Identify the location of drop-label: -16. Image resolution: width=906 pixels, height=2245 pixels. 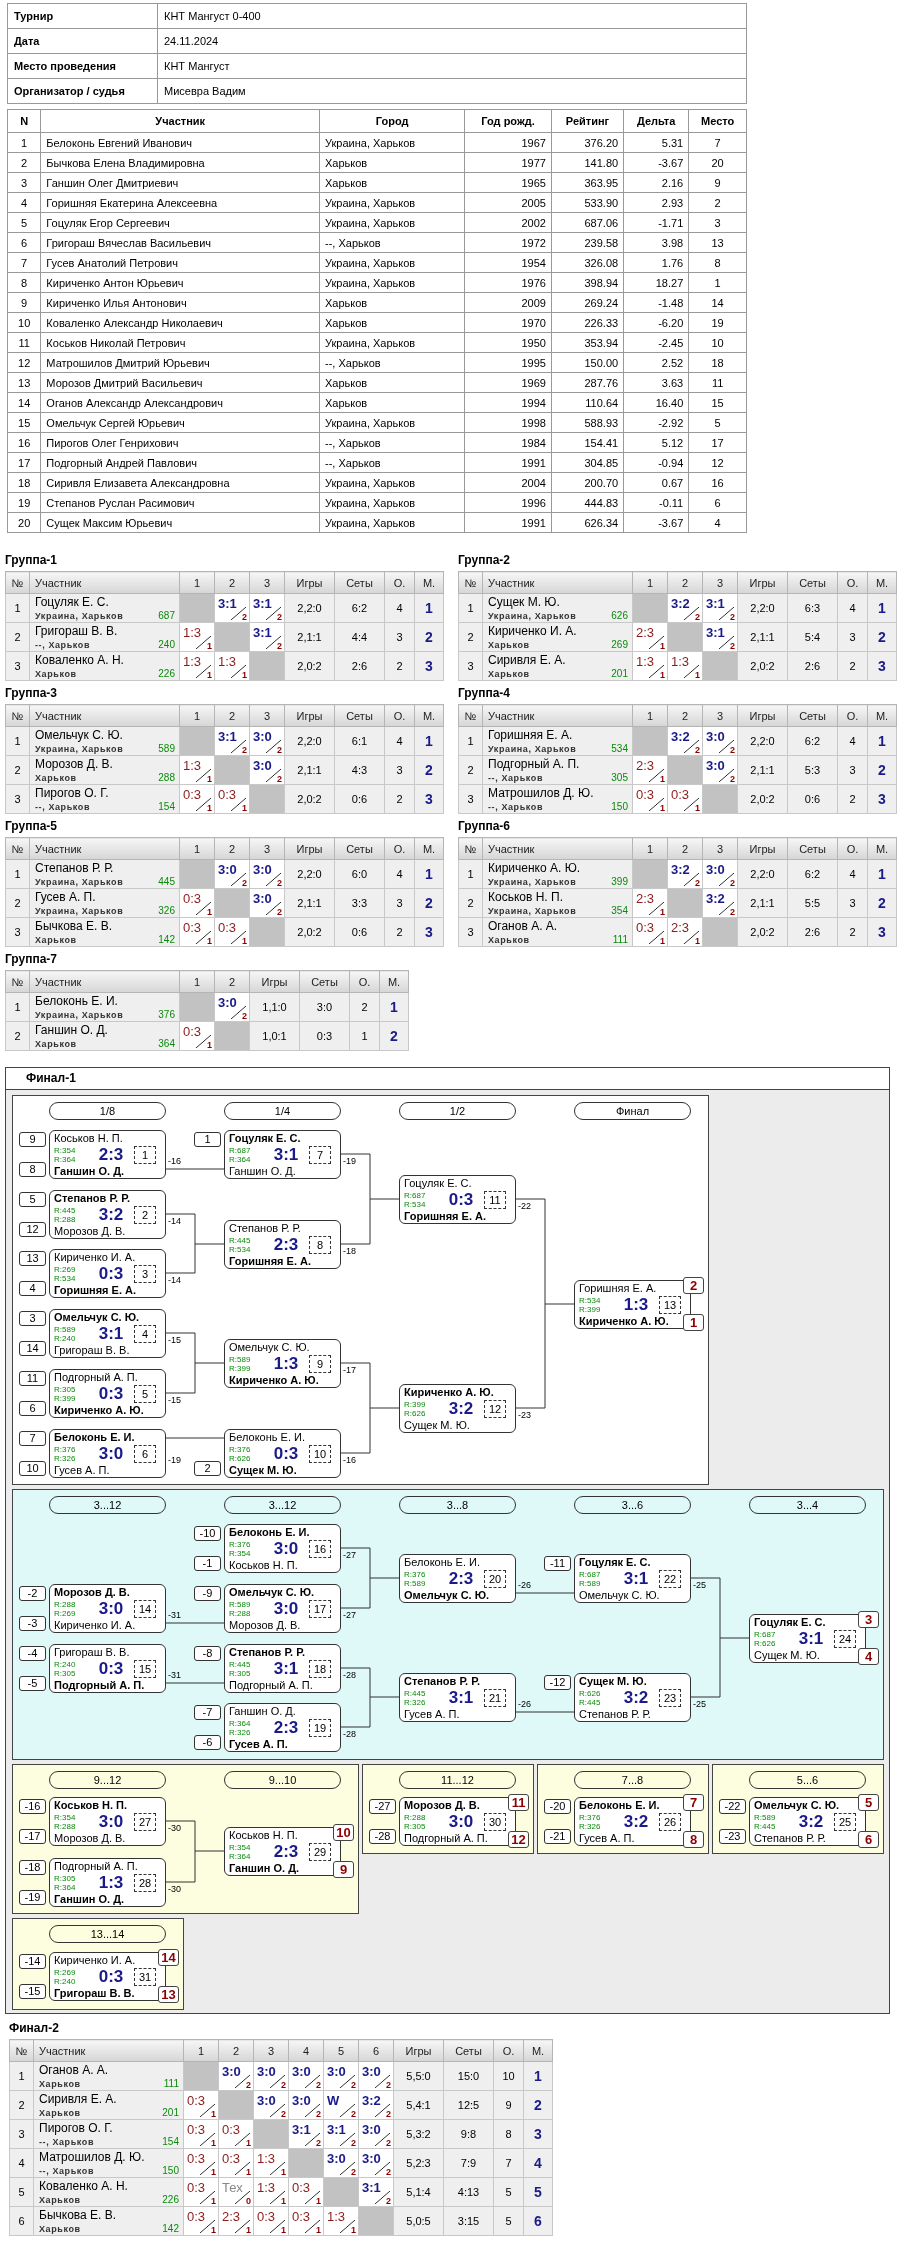
(174, 1161).